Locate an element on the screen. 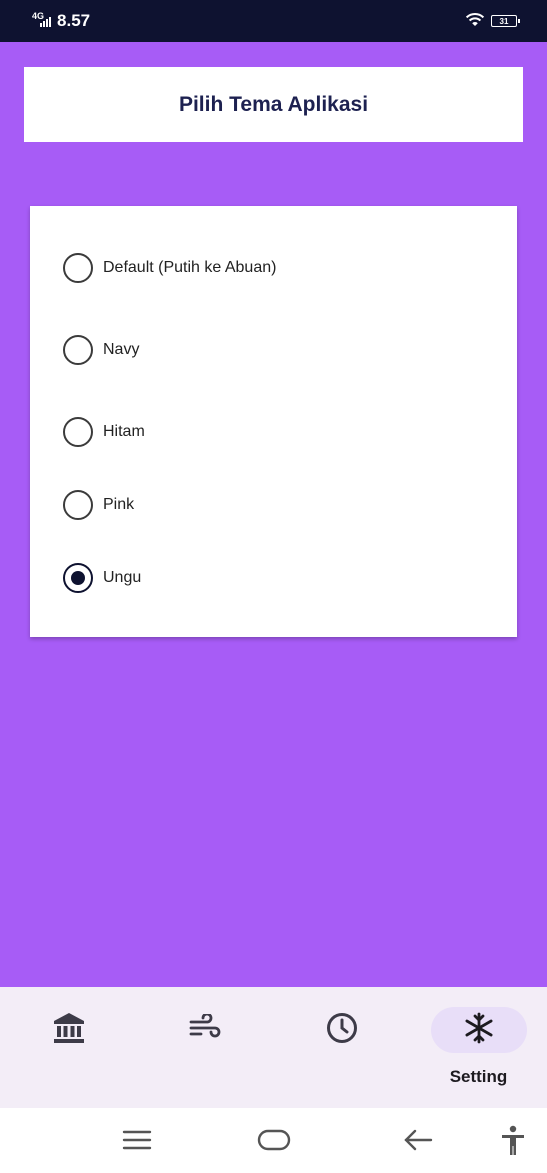 This screenshot has height=1173, width=547. nav-icon-wrap-active is located at coordinates (478, 1030).